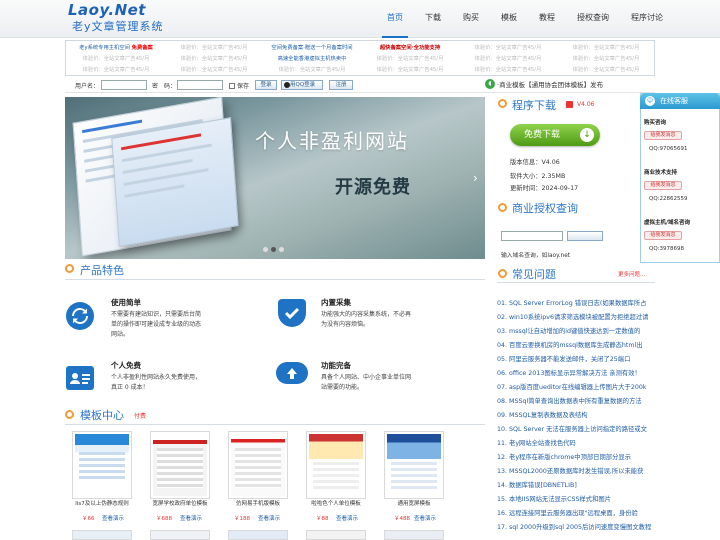  What do you see at coordinates (577, 456) in the screenshot?
I see `faq-link: 12. 老y程序在新版chrome中顶部日期部分显示` at bounding box center [577, 456].